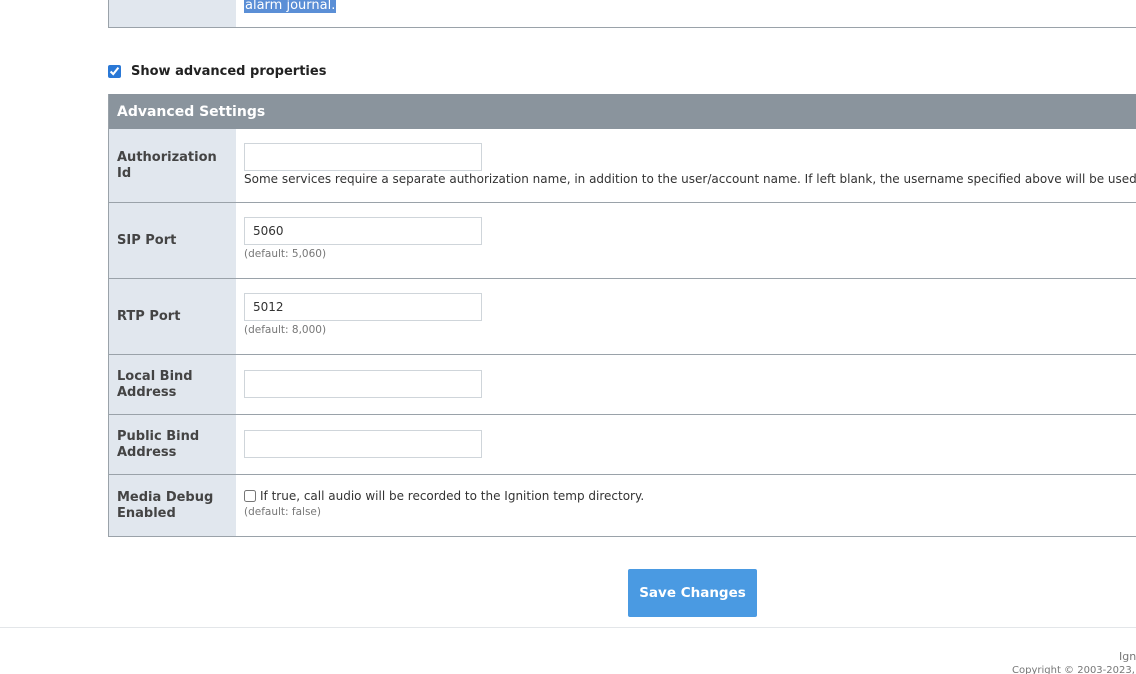  I want to click on sip-port-value-cell: (default: 5,060), so click(686, 240).